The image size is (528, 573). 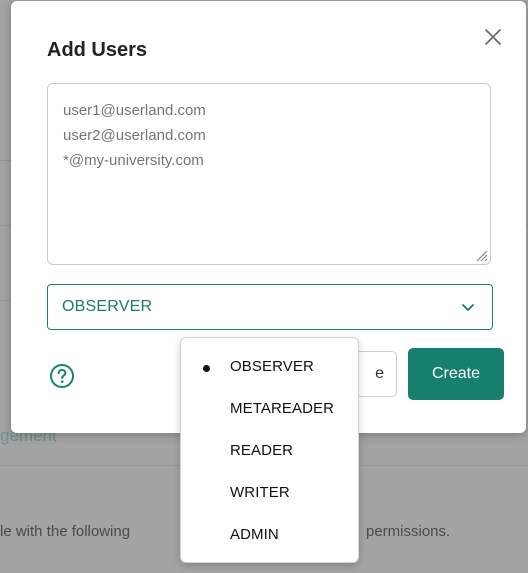 I want to click on chevron-down-icon, so click(x=468, y=307).